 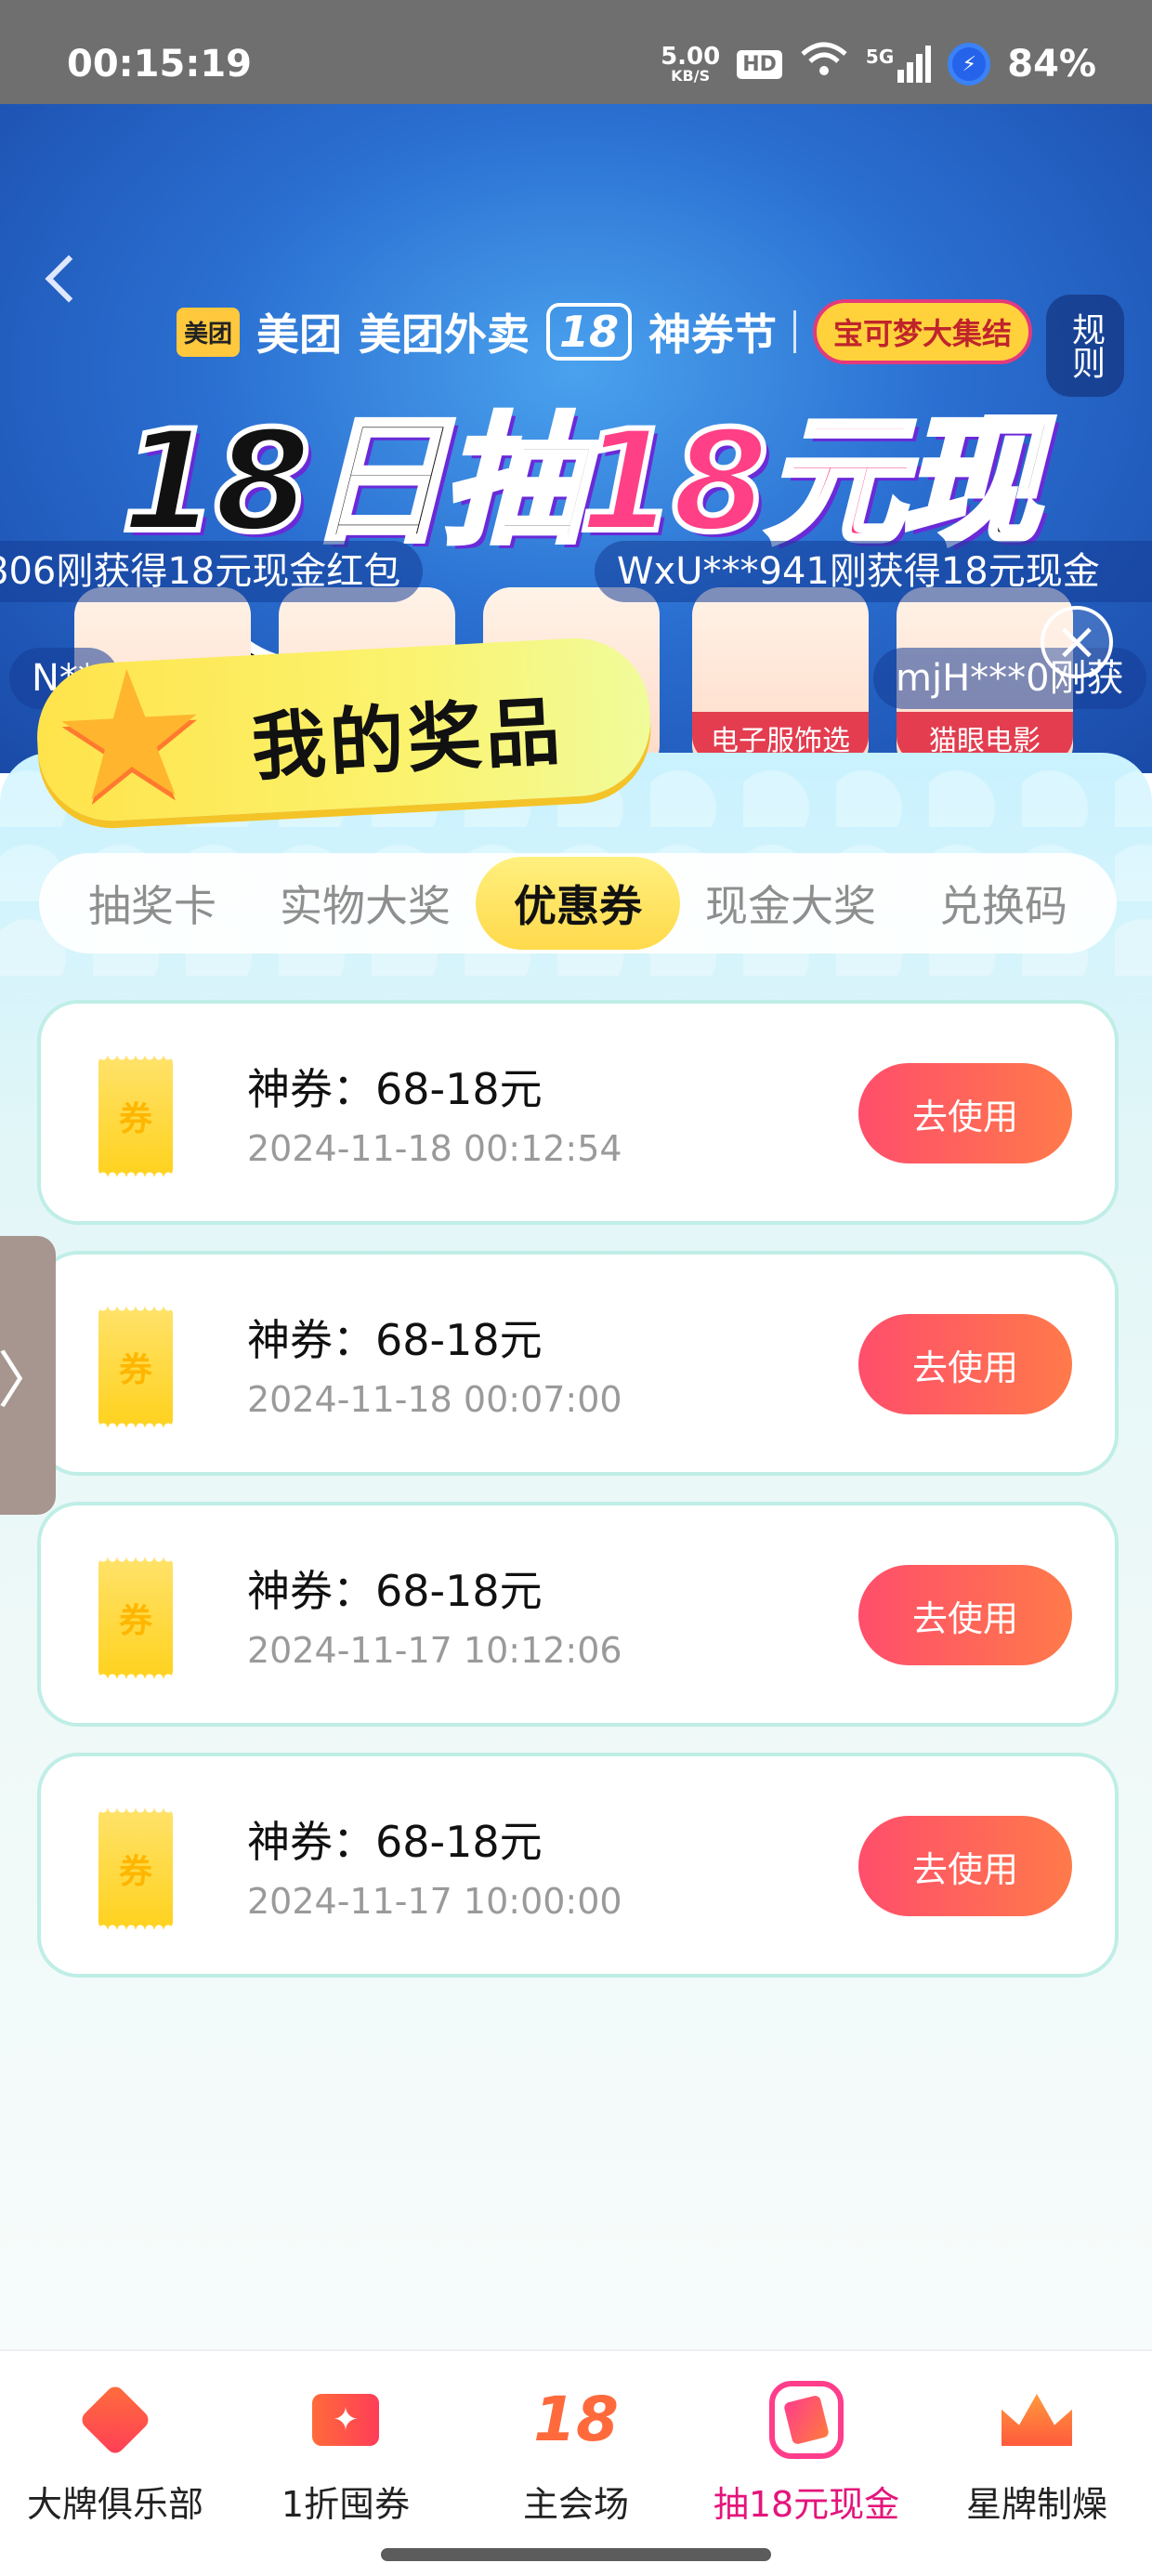 I want to click on nav-brand-club: 大牌俱乐部, so click(x=115, y=2444).